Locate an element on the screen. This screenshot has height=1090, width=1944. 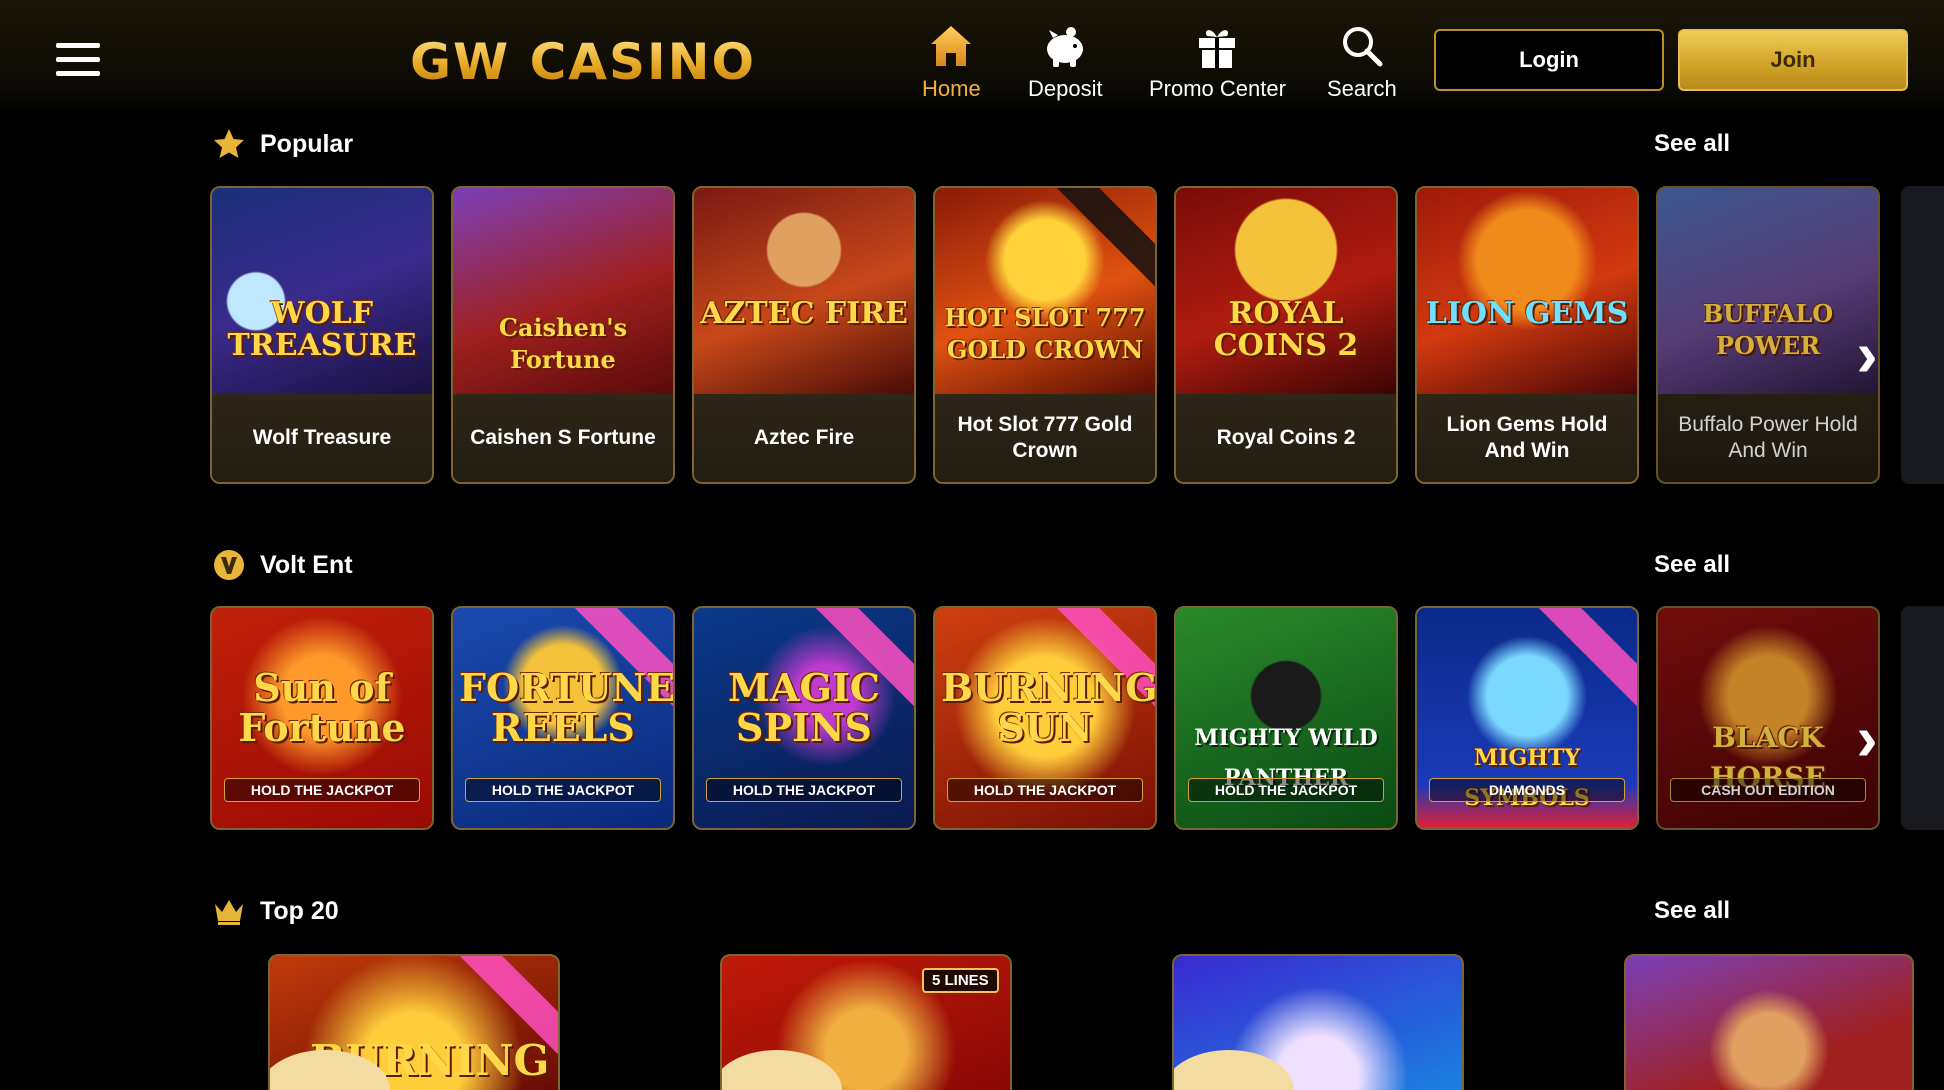
star-icon is located at coordinates (229, 143).